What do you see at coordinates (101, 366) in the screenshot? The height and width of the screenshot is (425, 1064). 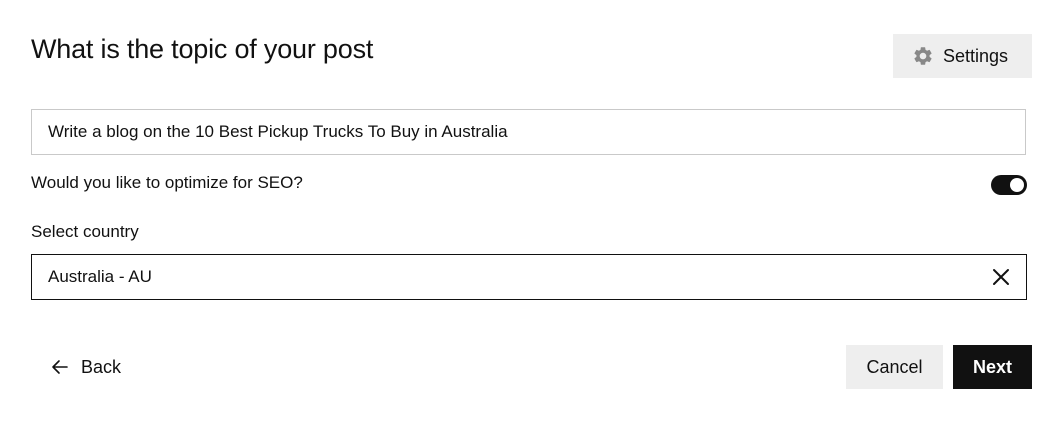 I see `back-label: Back` at bounding box center [101, 366].